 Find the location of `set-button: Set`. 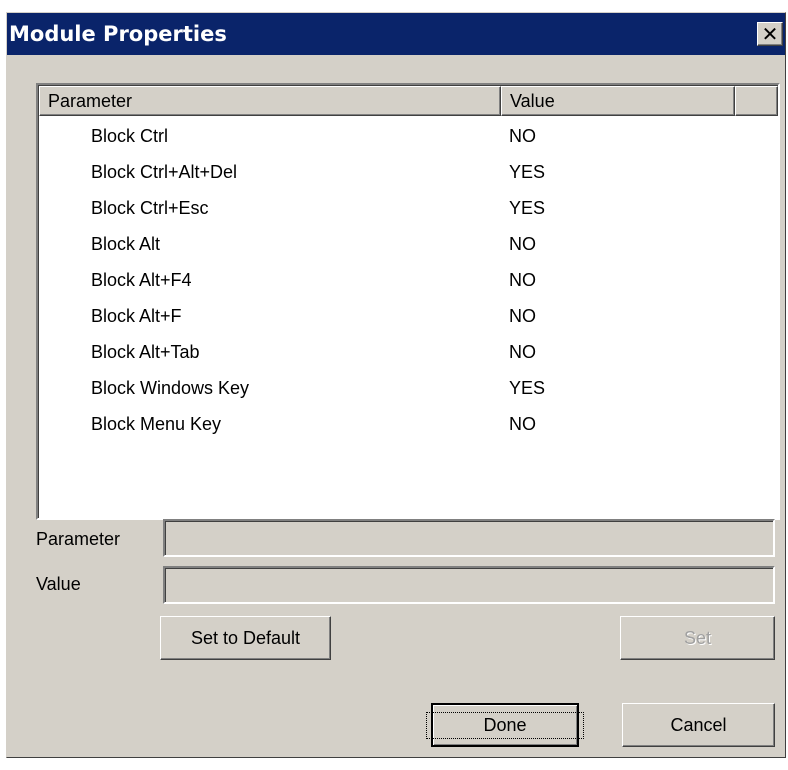

set-button: Set is located at coordinates (697, 638).